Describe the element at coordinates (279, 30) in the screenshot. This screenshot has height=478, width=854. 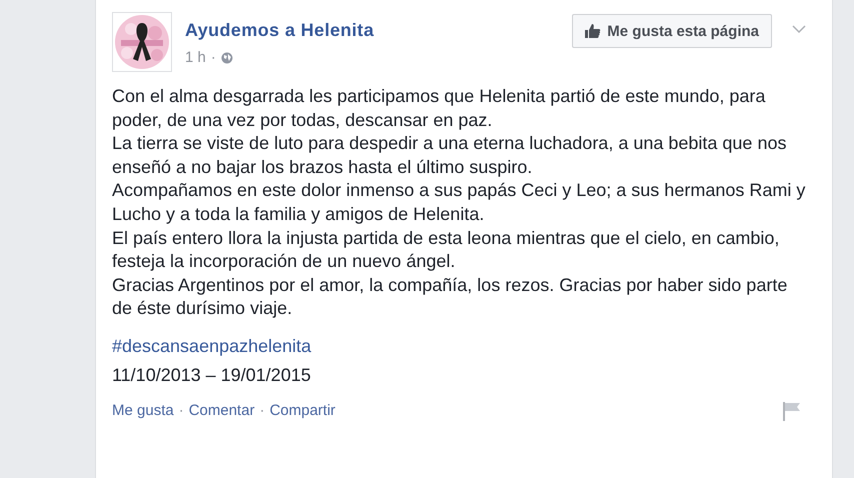
I see `page-name-link: Ayudemos a Helenita` at that location.